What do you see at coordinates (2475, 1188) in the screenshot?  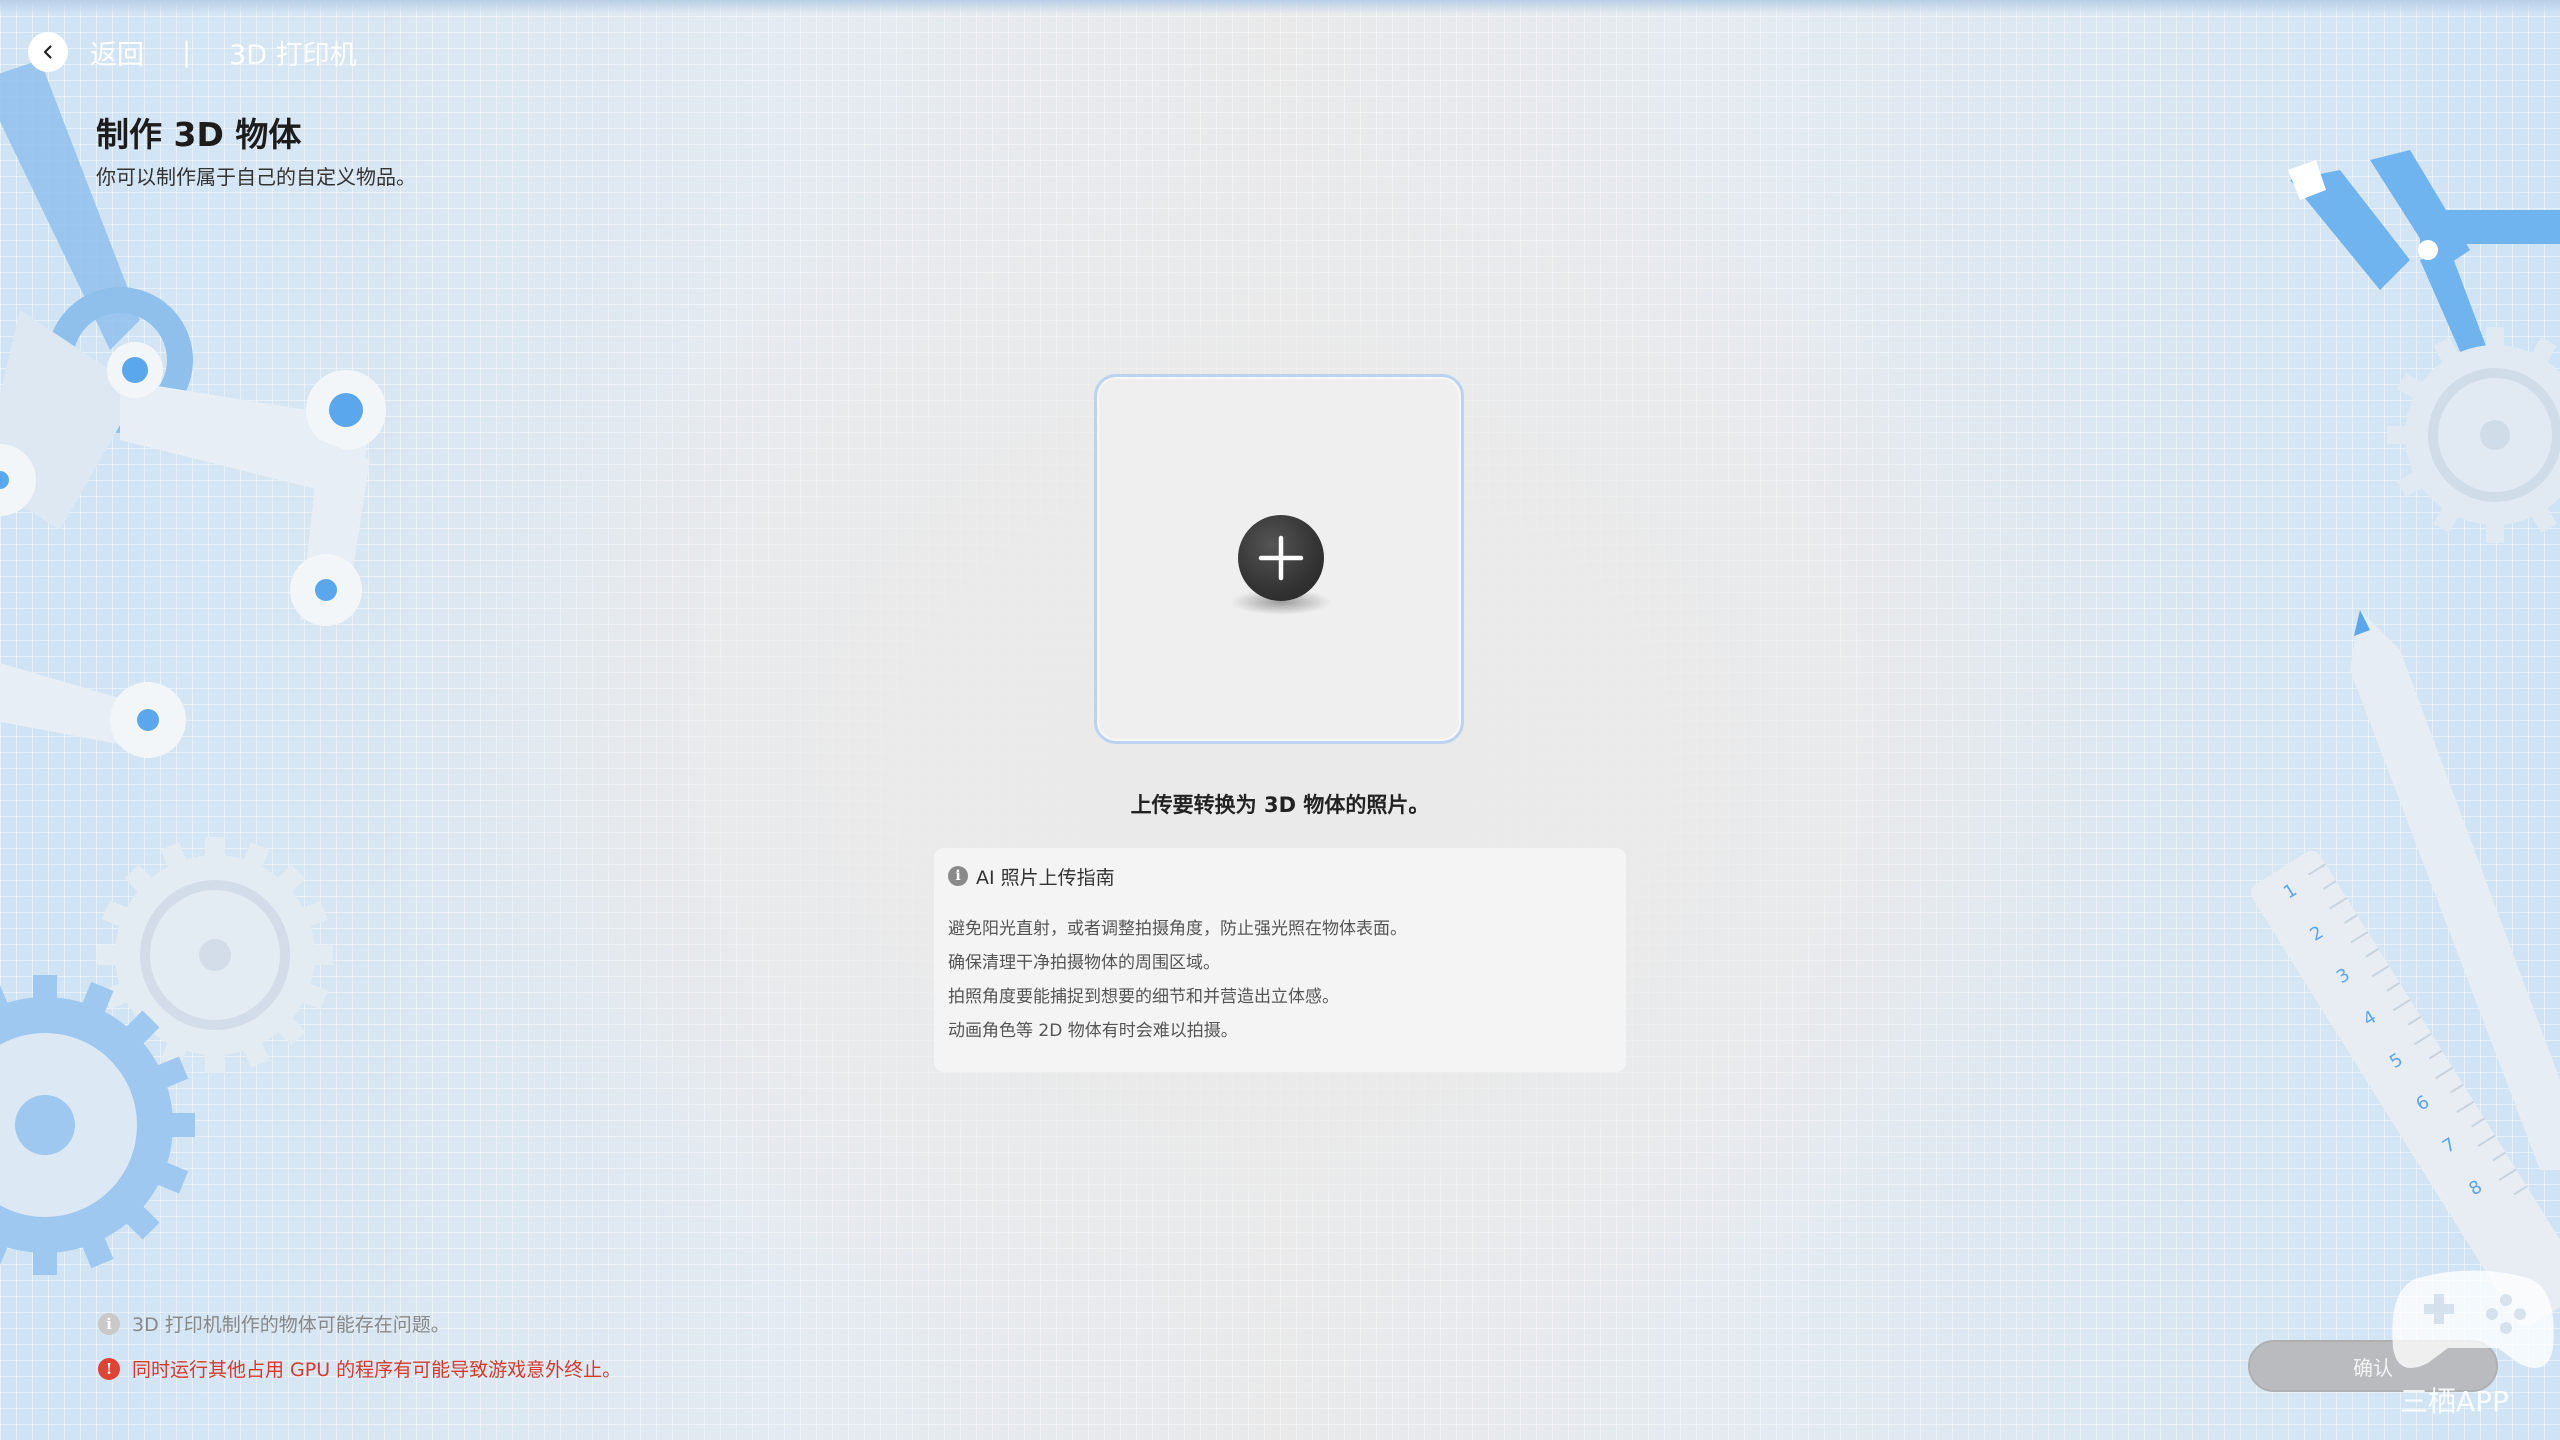 I see `ruler-number: 8` at bounding box center [2475, 1188].